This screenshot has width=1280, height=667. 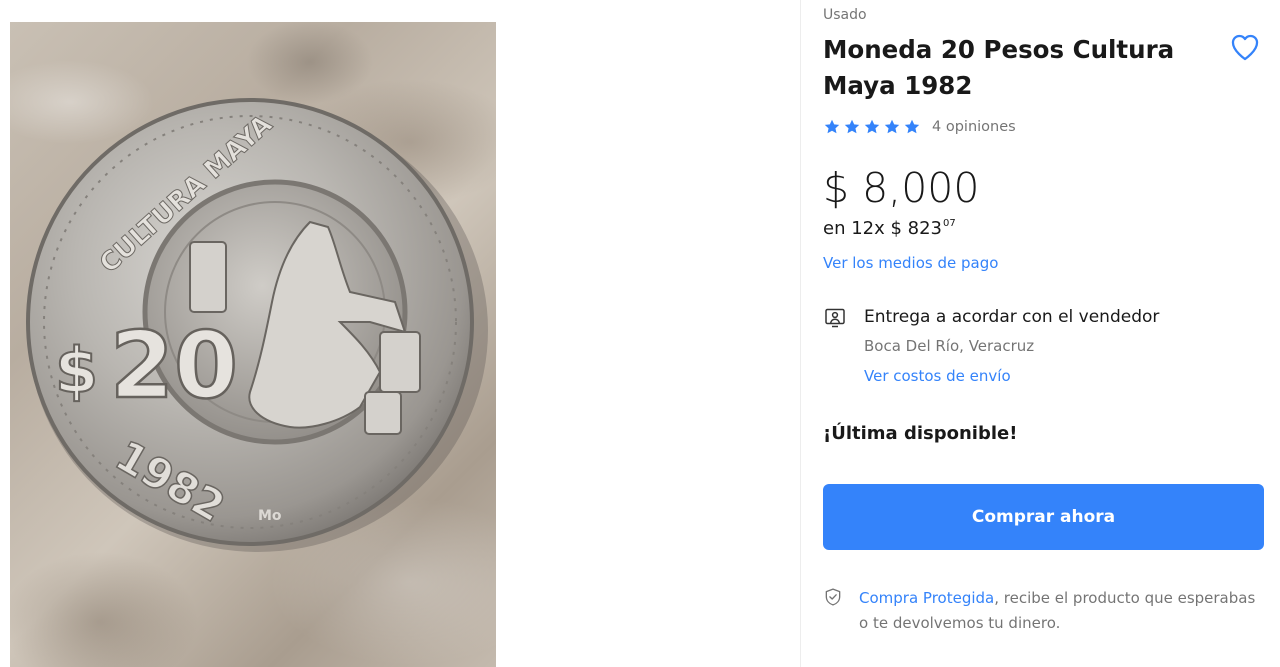 I want to click on price-amount: 8,000, so click(x=921, y=188).